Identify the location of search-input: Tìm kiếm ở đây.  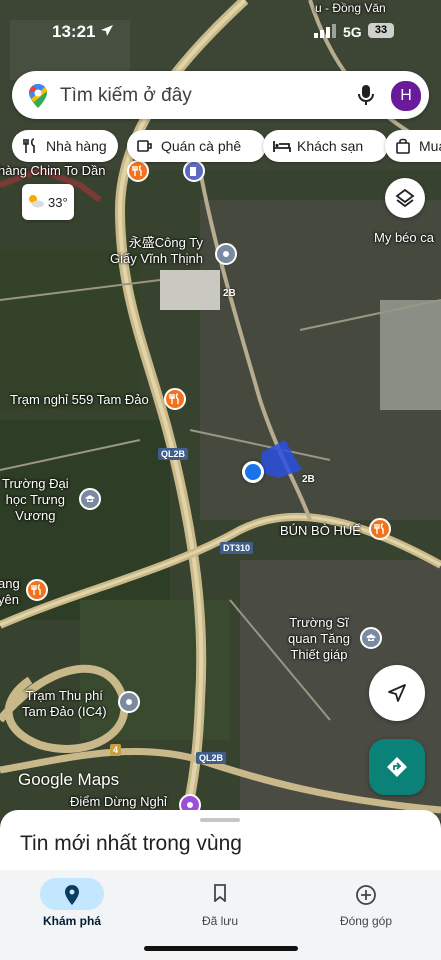
(126, 96).